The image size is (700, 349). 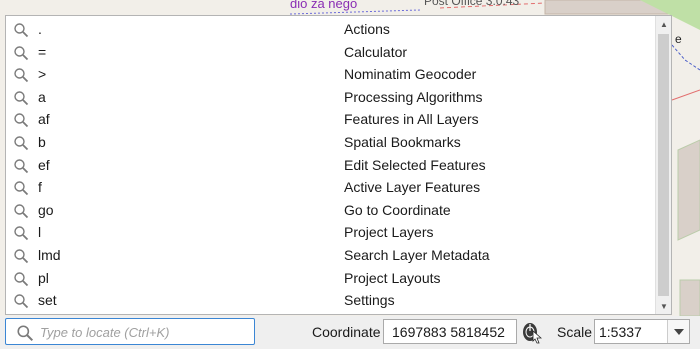 What do you see at coordinates (331, 74) in the screenshot?
I see `list-item: > Nominatim Geocoder` at bounding box center [331, 74].